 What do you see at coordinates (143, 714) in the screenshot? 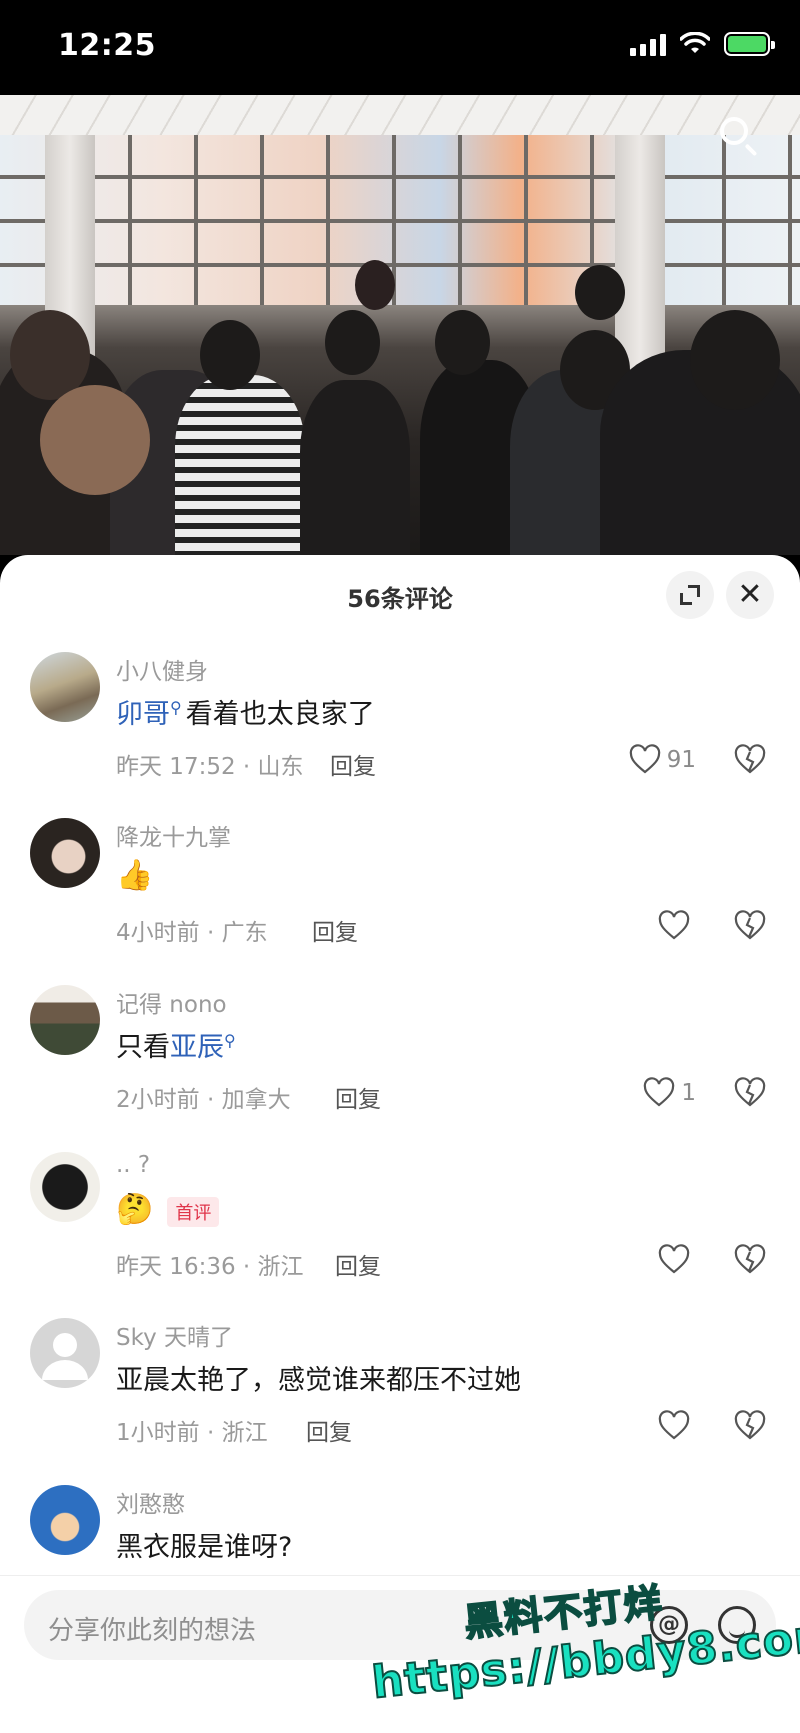
I see `comment-mention: 卯哥` at bounding box center [143, 714].